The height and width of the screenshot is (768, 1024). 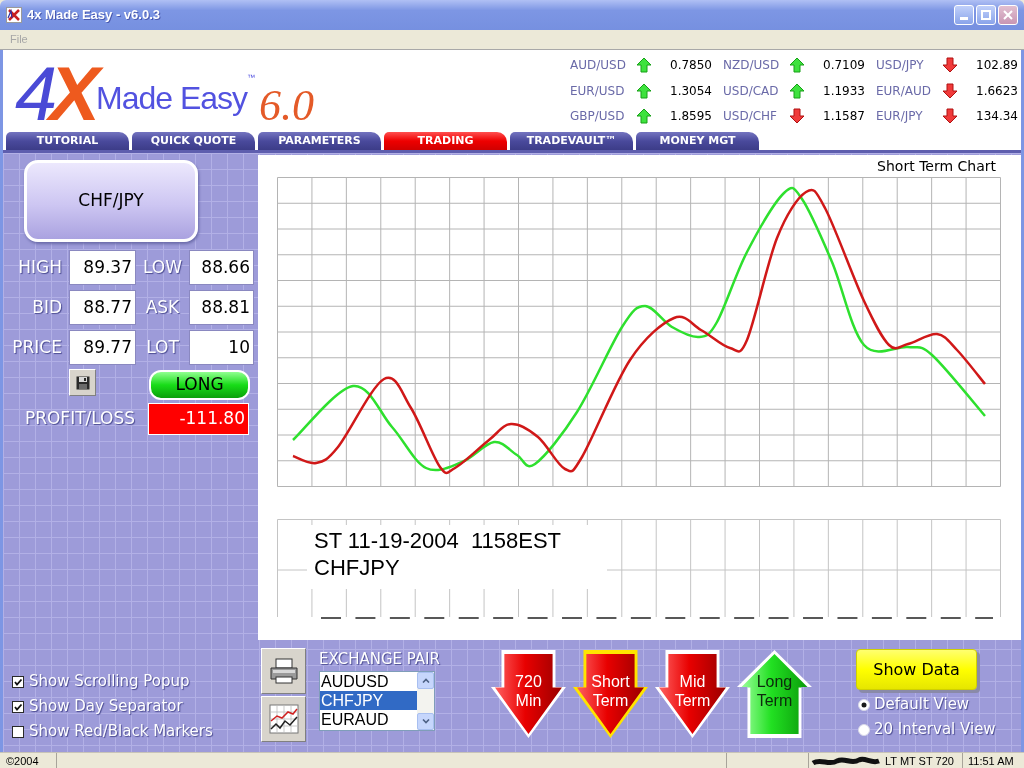 I want to click on stat-label: HIGH, so click(x=39, y=267).